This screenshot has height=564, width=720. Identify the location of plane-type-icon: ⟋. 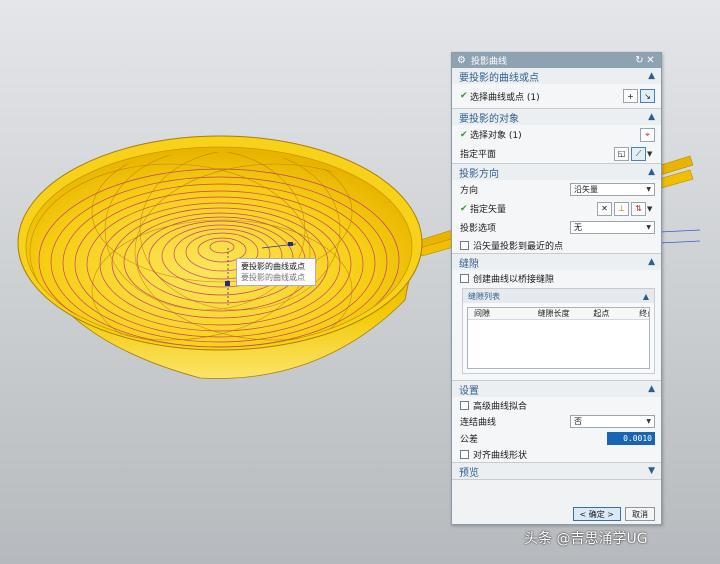
(638, 153).